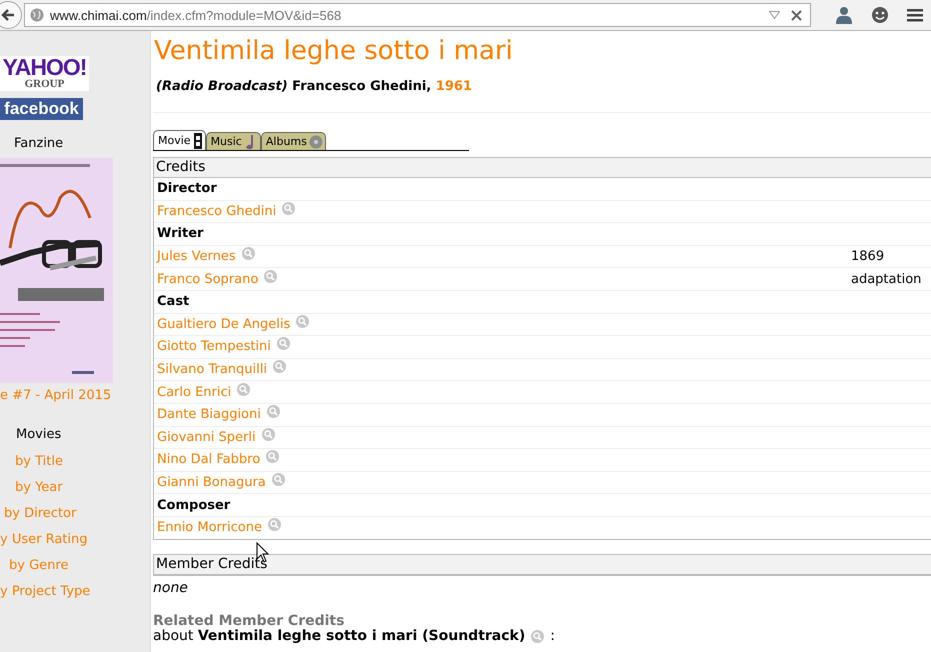  I want to click on colon-text: :, so click(552, 636).